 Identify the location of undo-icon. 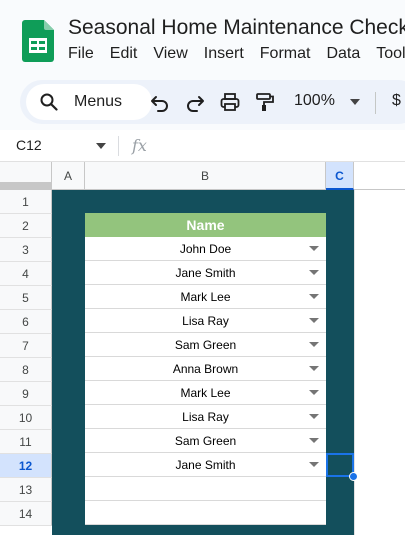
(160, 102).